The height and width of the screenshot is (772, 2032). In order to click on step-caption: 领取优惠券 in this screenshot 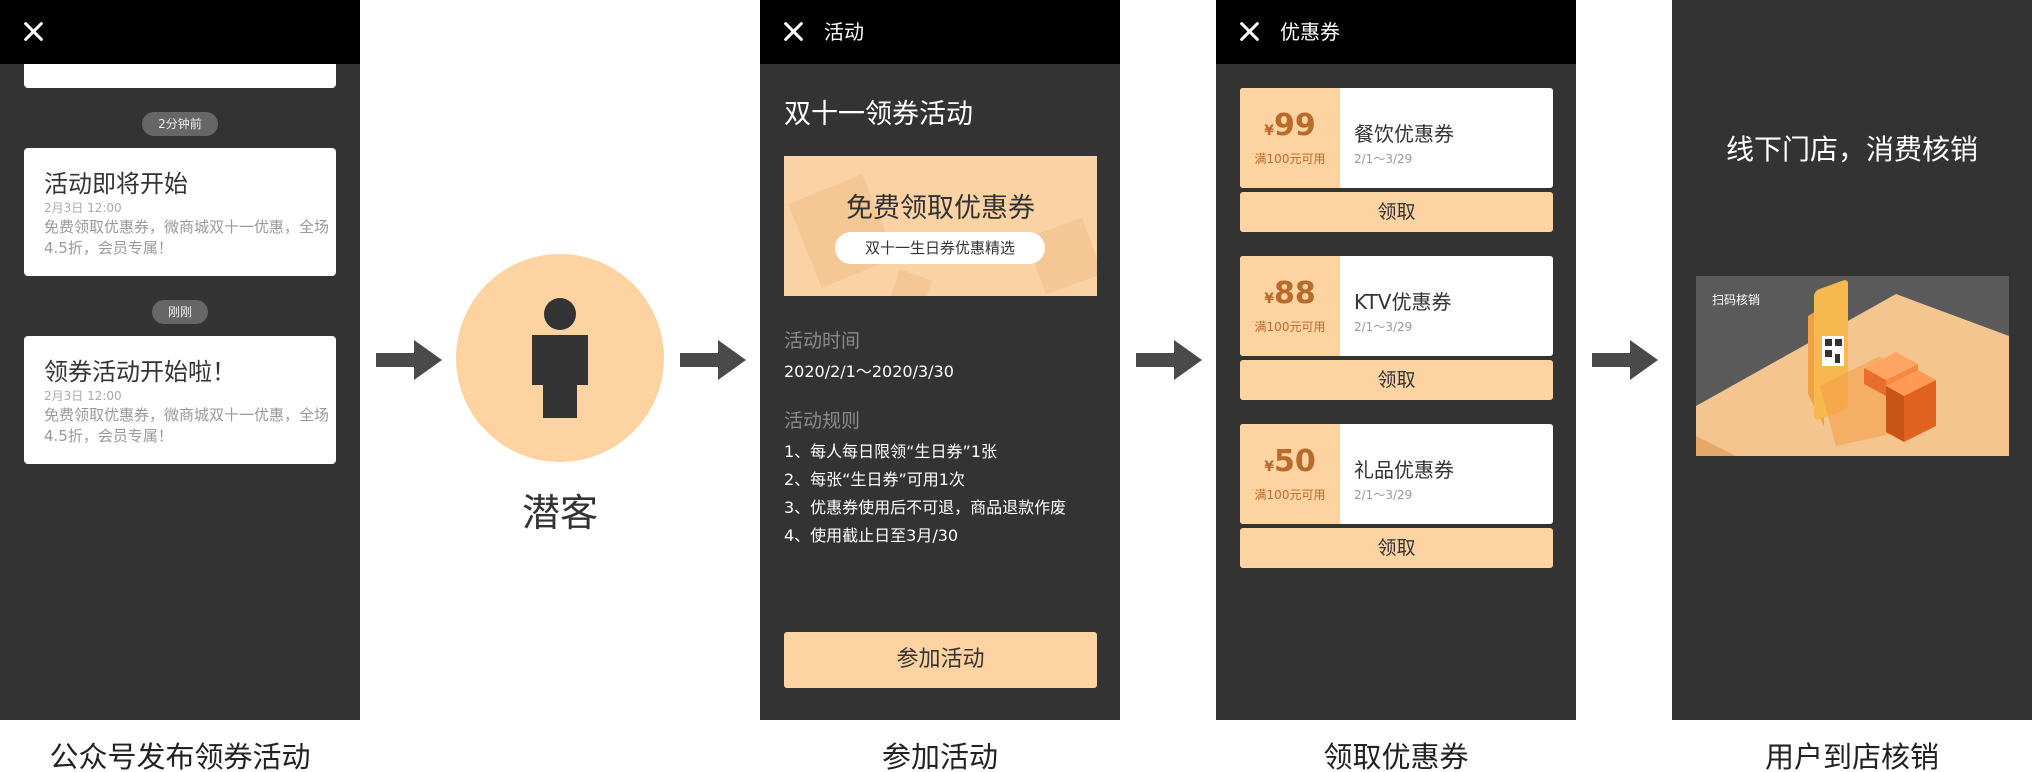, I will do `click(1396, 756)`.